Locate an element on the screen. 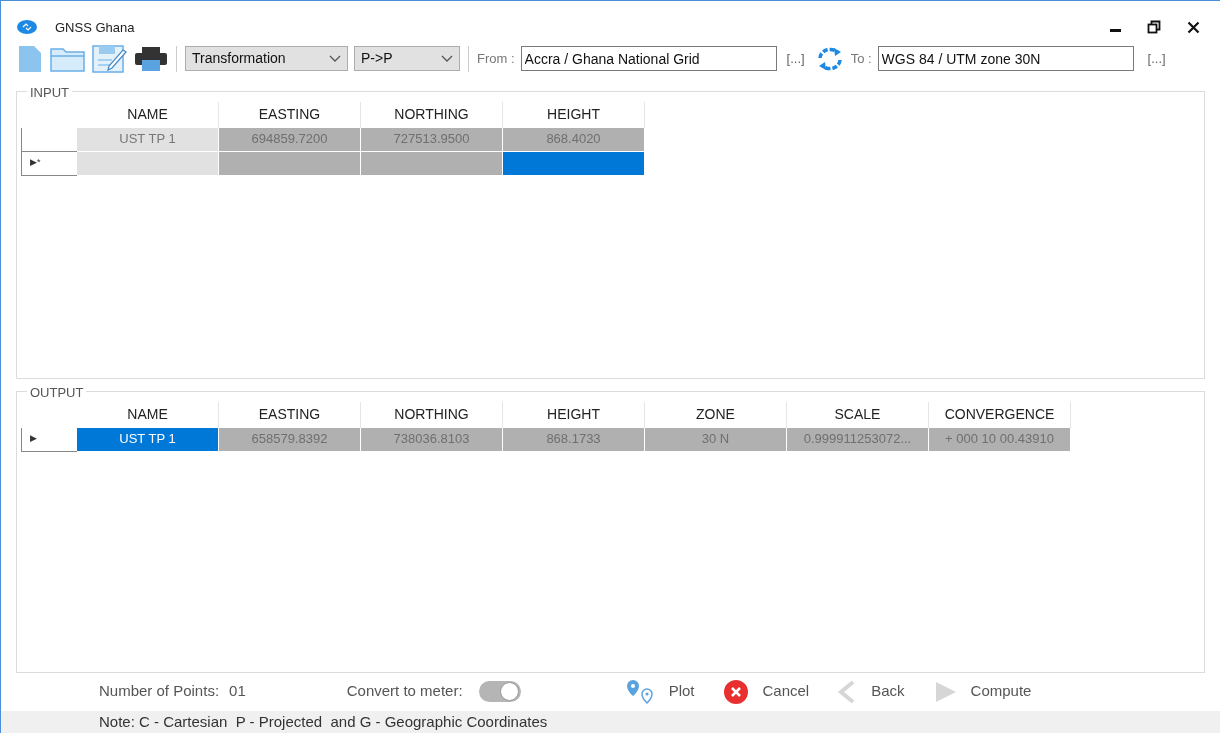 This screenshot has width=1220, height=733. minimize-icon is located at coordinates (1115, 30).